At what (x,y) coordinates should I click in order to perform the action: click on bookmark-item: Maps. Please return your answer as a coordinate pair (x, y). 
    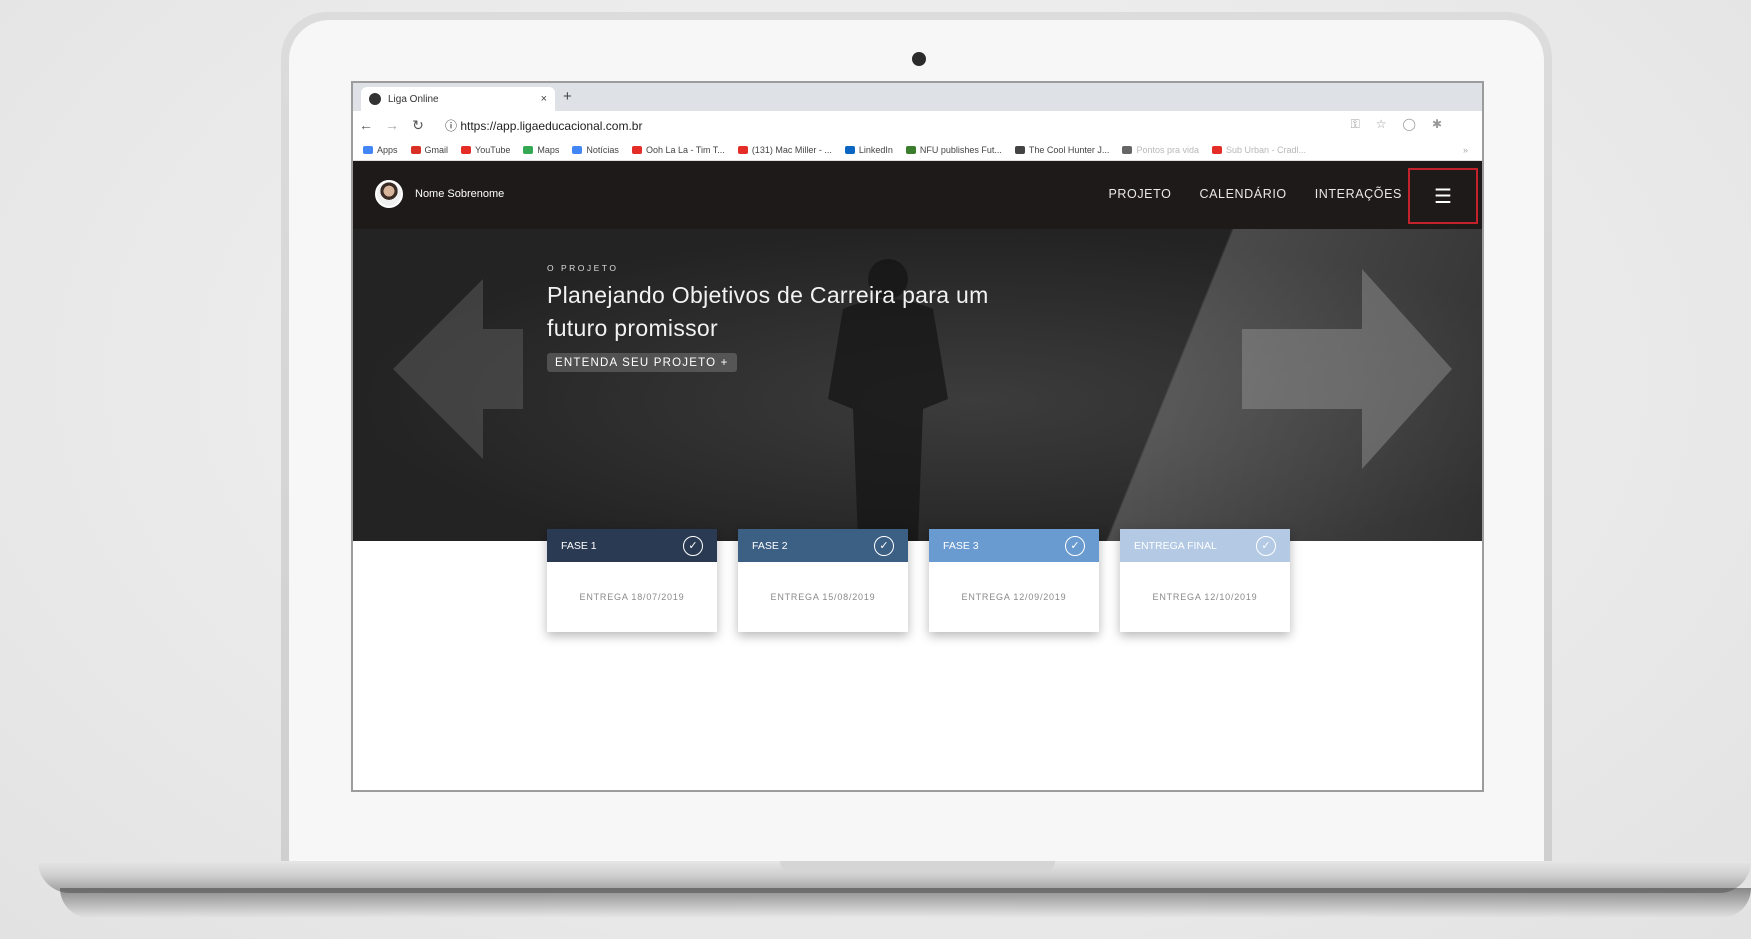
    Looking at the image, I should click on (541, 150).